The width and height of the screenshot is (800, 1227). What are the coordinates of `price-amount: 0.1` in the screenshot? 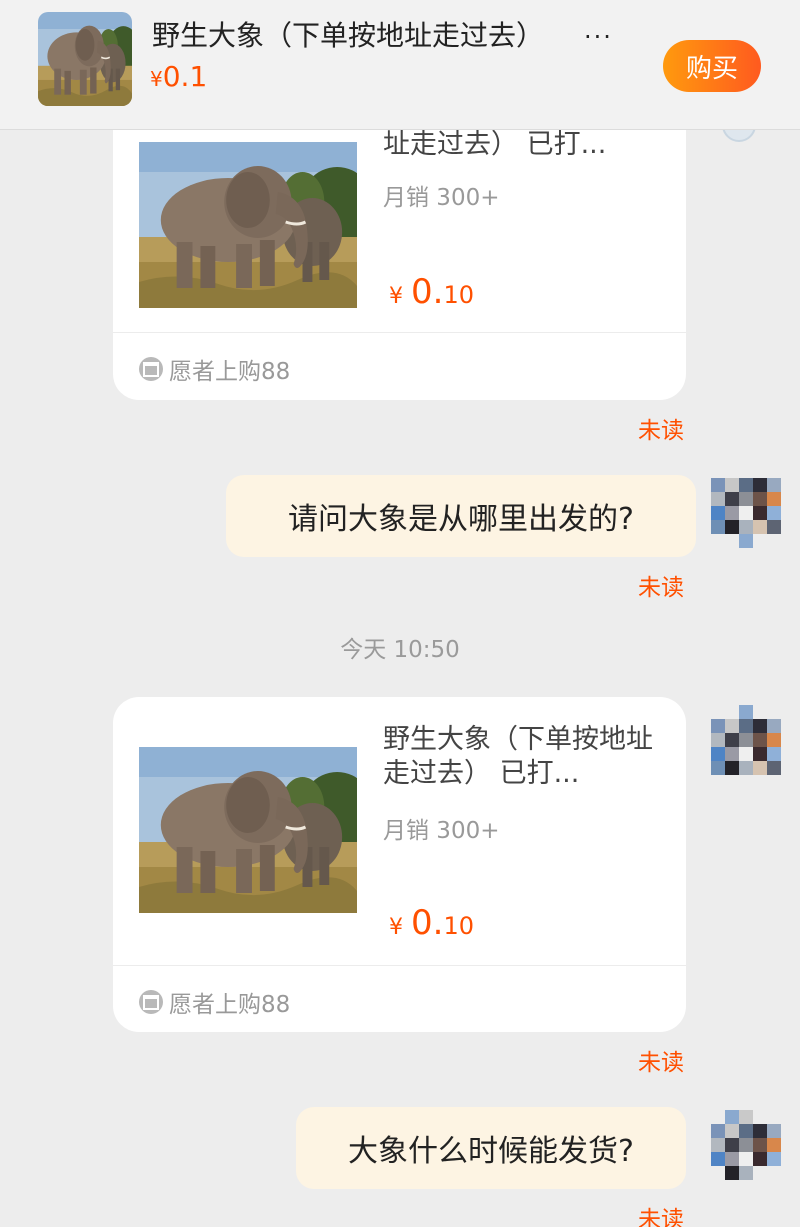 It's located at (185, 76).